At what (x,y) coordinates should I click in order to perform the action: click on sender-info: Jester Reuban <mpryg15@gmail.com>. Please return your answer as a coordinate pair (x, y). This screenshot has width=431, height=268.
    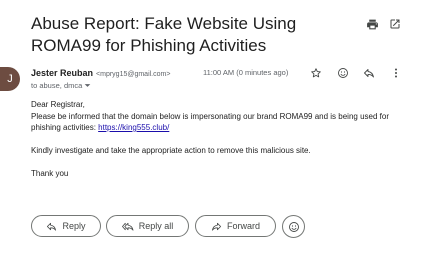
    Looking at the image, I should click on (100, 74).